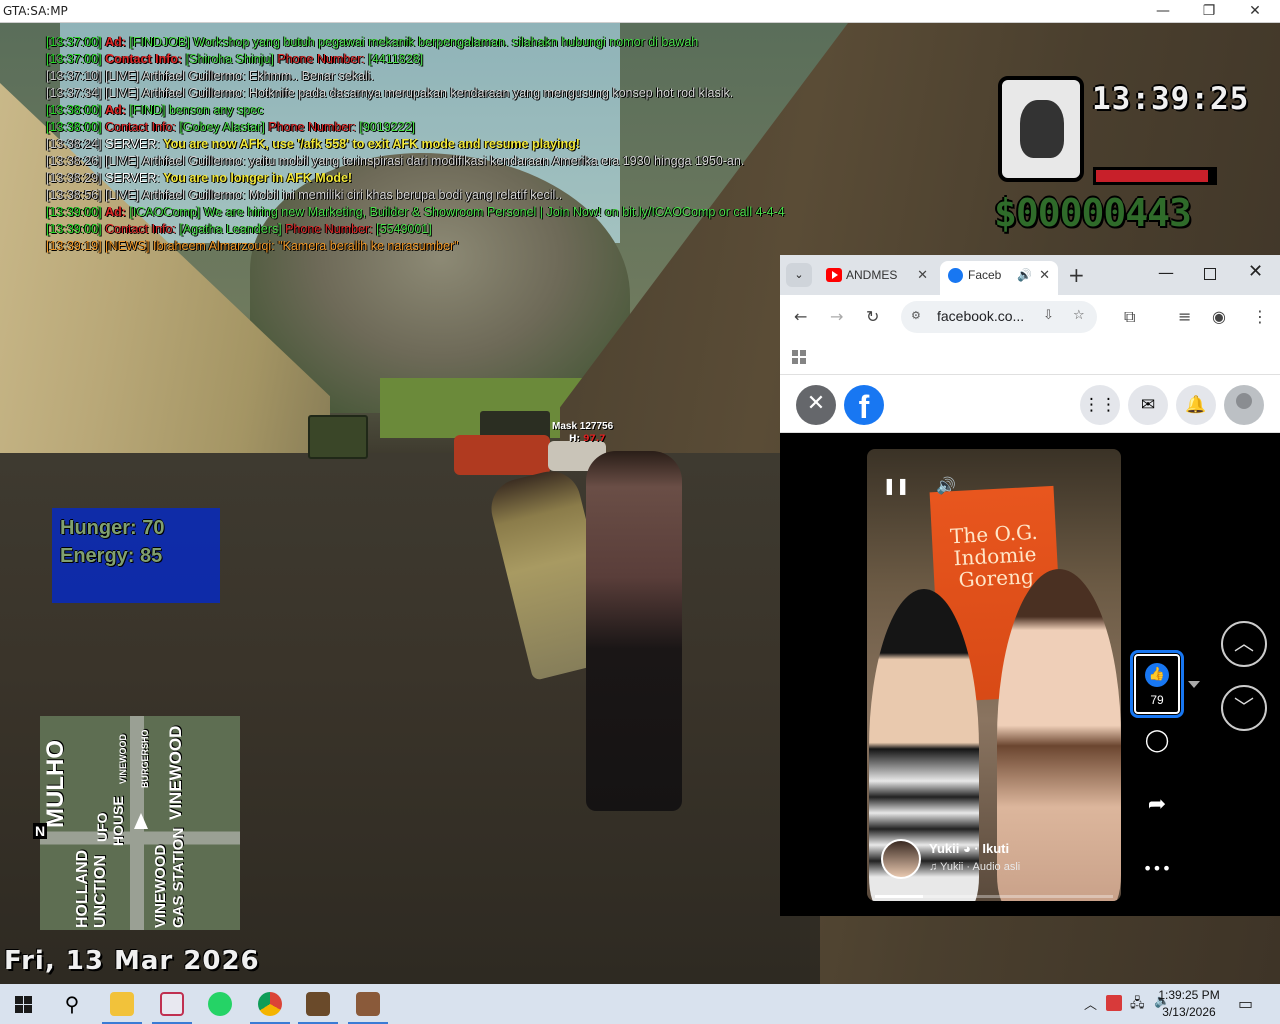 The height and width of the screenshot is (1024, 1280). Describe the element at coordinates (1100, 405) in the screenshot. I see `menu-grid-icon: ⋮⋮` at that location.